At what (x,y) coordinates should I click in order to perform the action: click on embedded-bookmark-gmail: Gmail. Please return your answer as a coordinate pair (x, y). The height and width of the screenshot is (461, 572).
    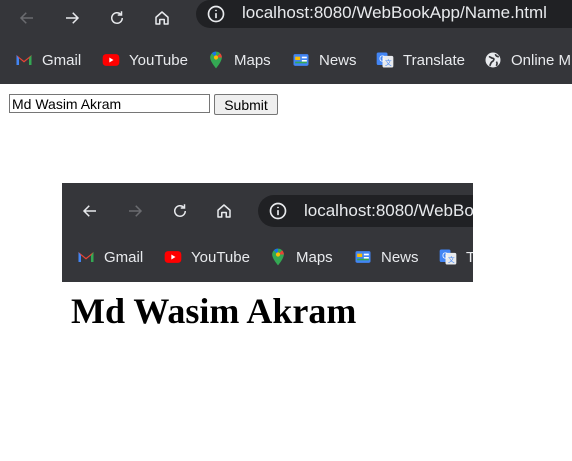
    Looking at the image, I should click on (109, 257).